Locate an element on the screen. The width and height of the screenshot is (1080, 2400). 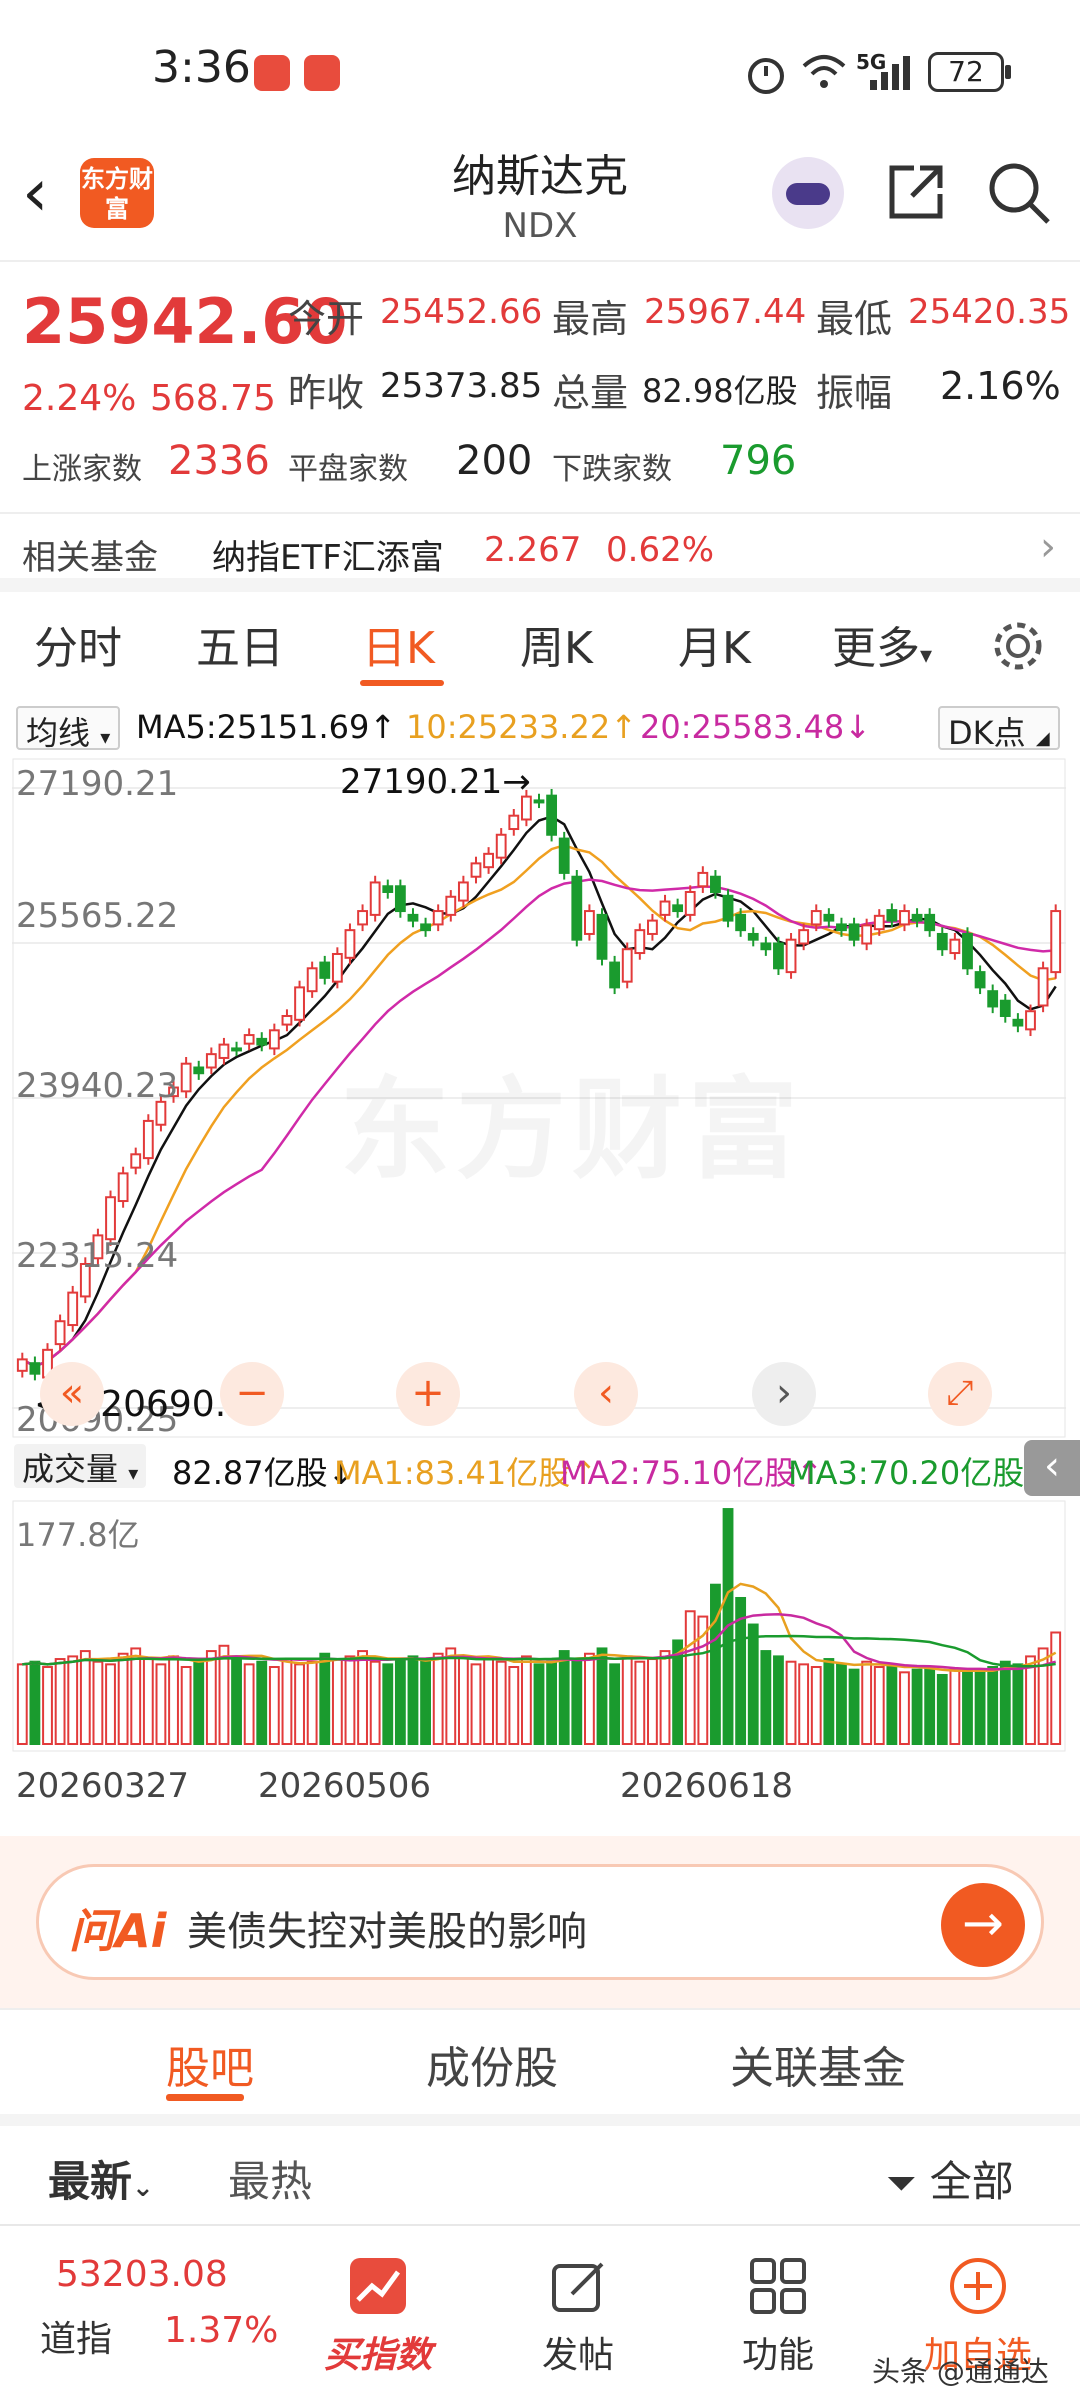
related-fund-label: 相关基金 is located at coordinates (90, 558).